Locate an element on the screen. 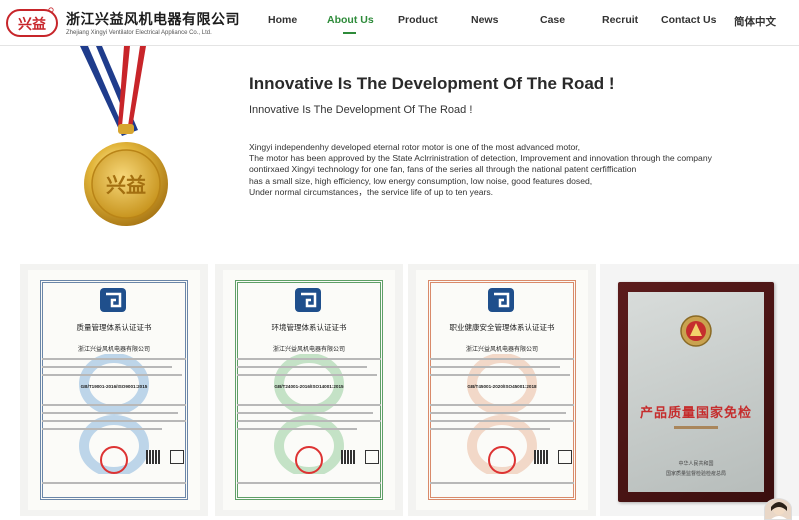  customer-service-avatar is located at coordinates (778, 509).